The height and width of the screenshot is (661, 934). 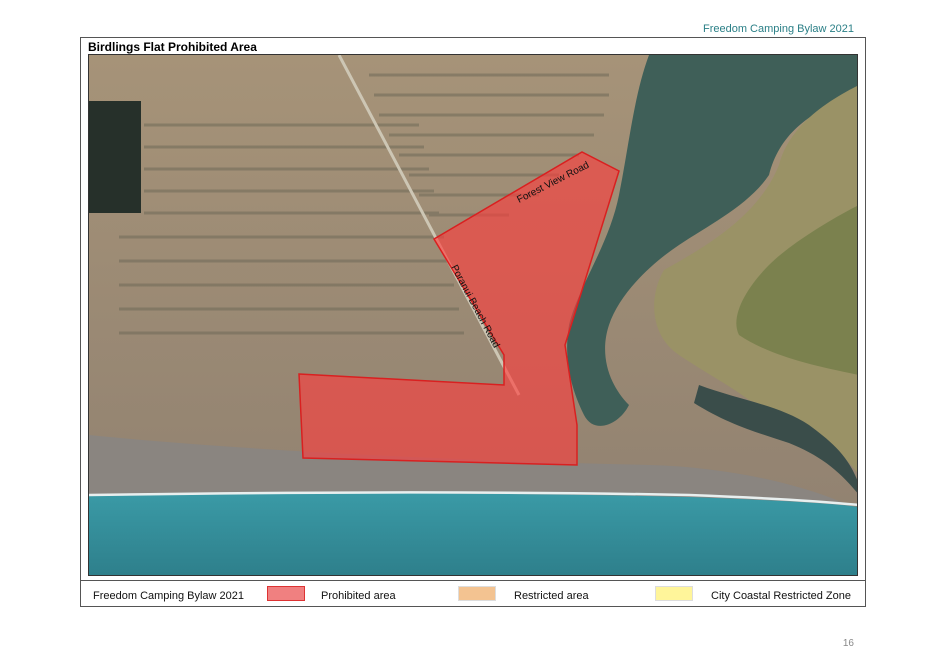 I want to click on legend-label-coastal-zone: City Coastal Restricted Zone, so click(x=781, y=596).